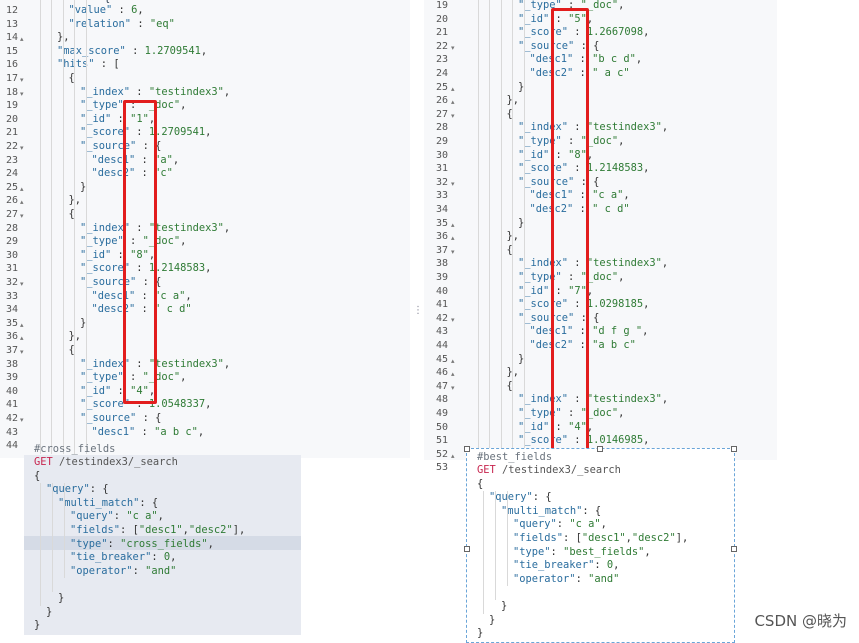  I want to click on request-body-line: "type": "cross_fields",, so click(142, 543).